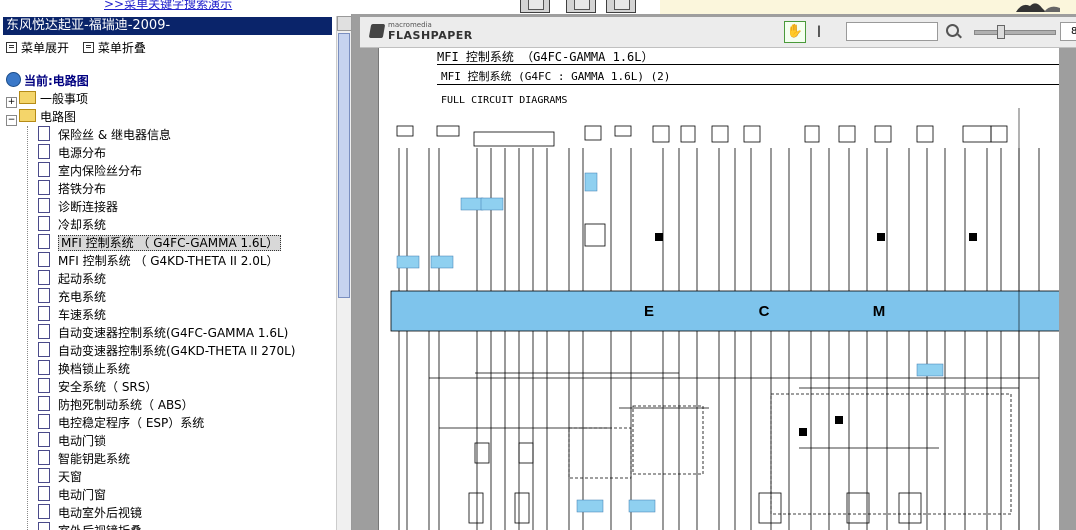 The image size is (1076, 530). Describe the element at coordinates (72, 189) in the screenshot. I see `tree-item: 搭铁分布` at that location.